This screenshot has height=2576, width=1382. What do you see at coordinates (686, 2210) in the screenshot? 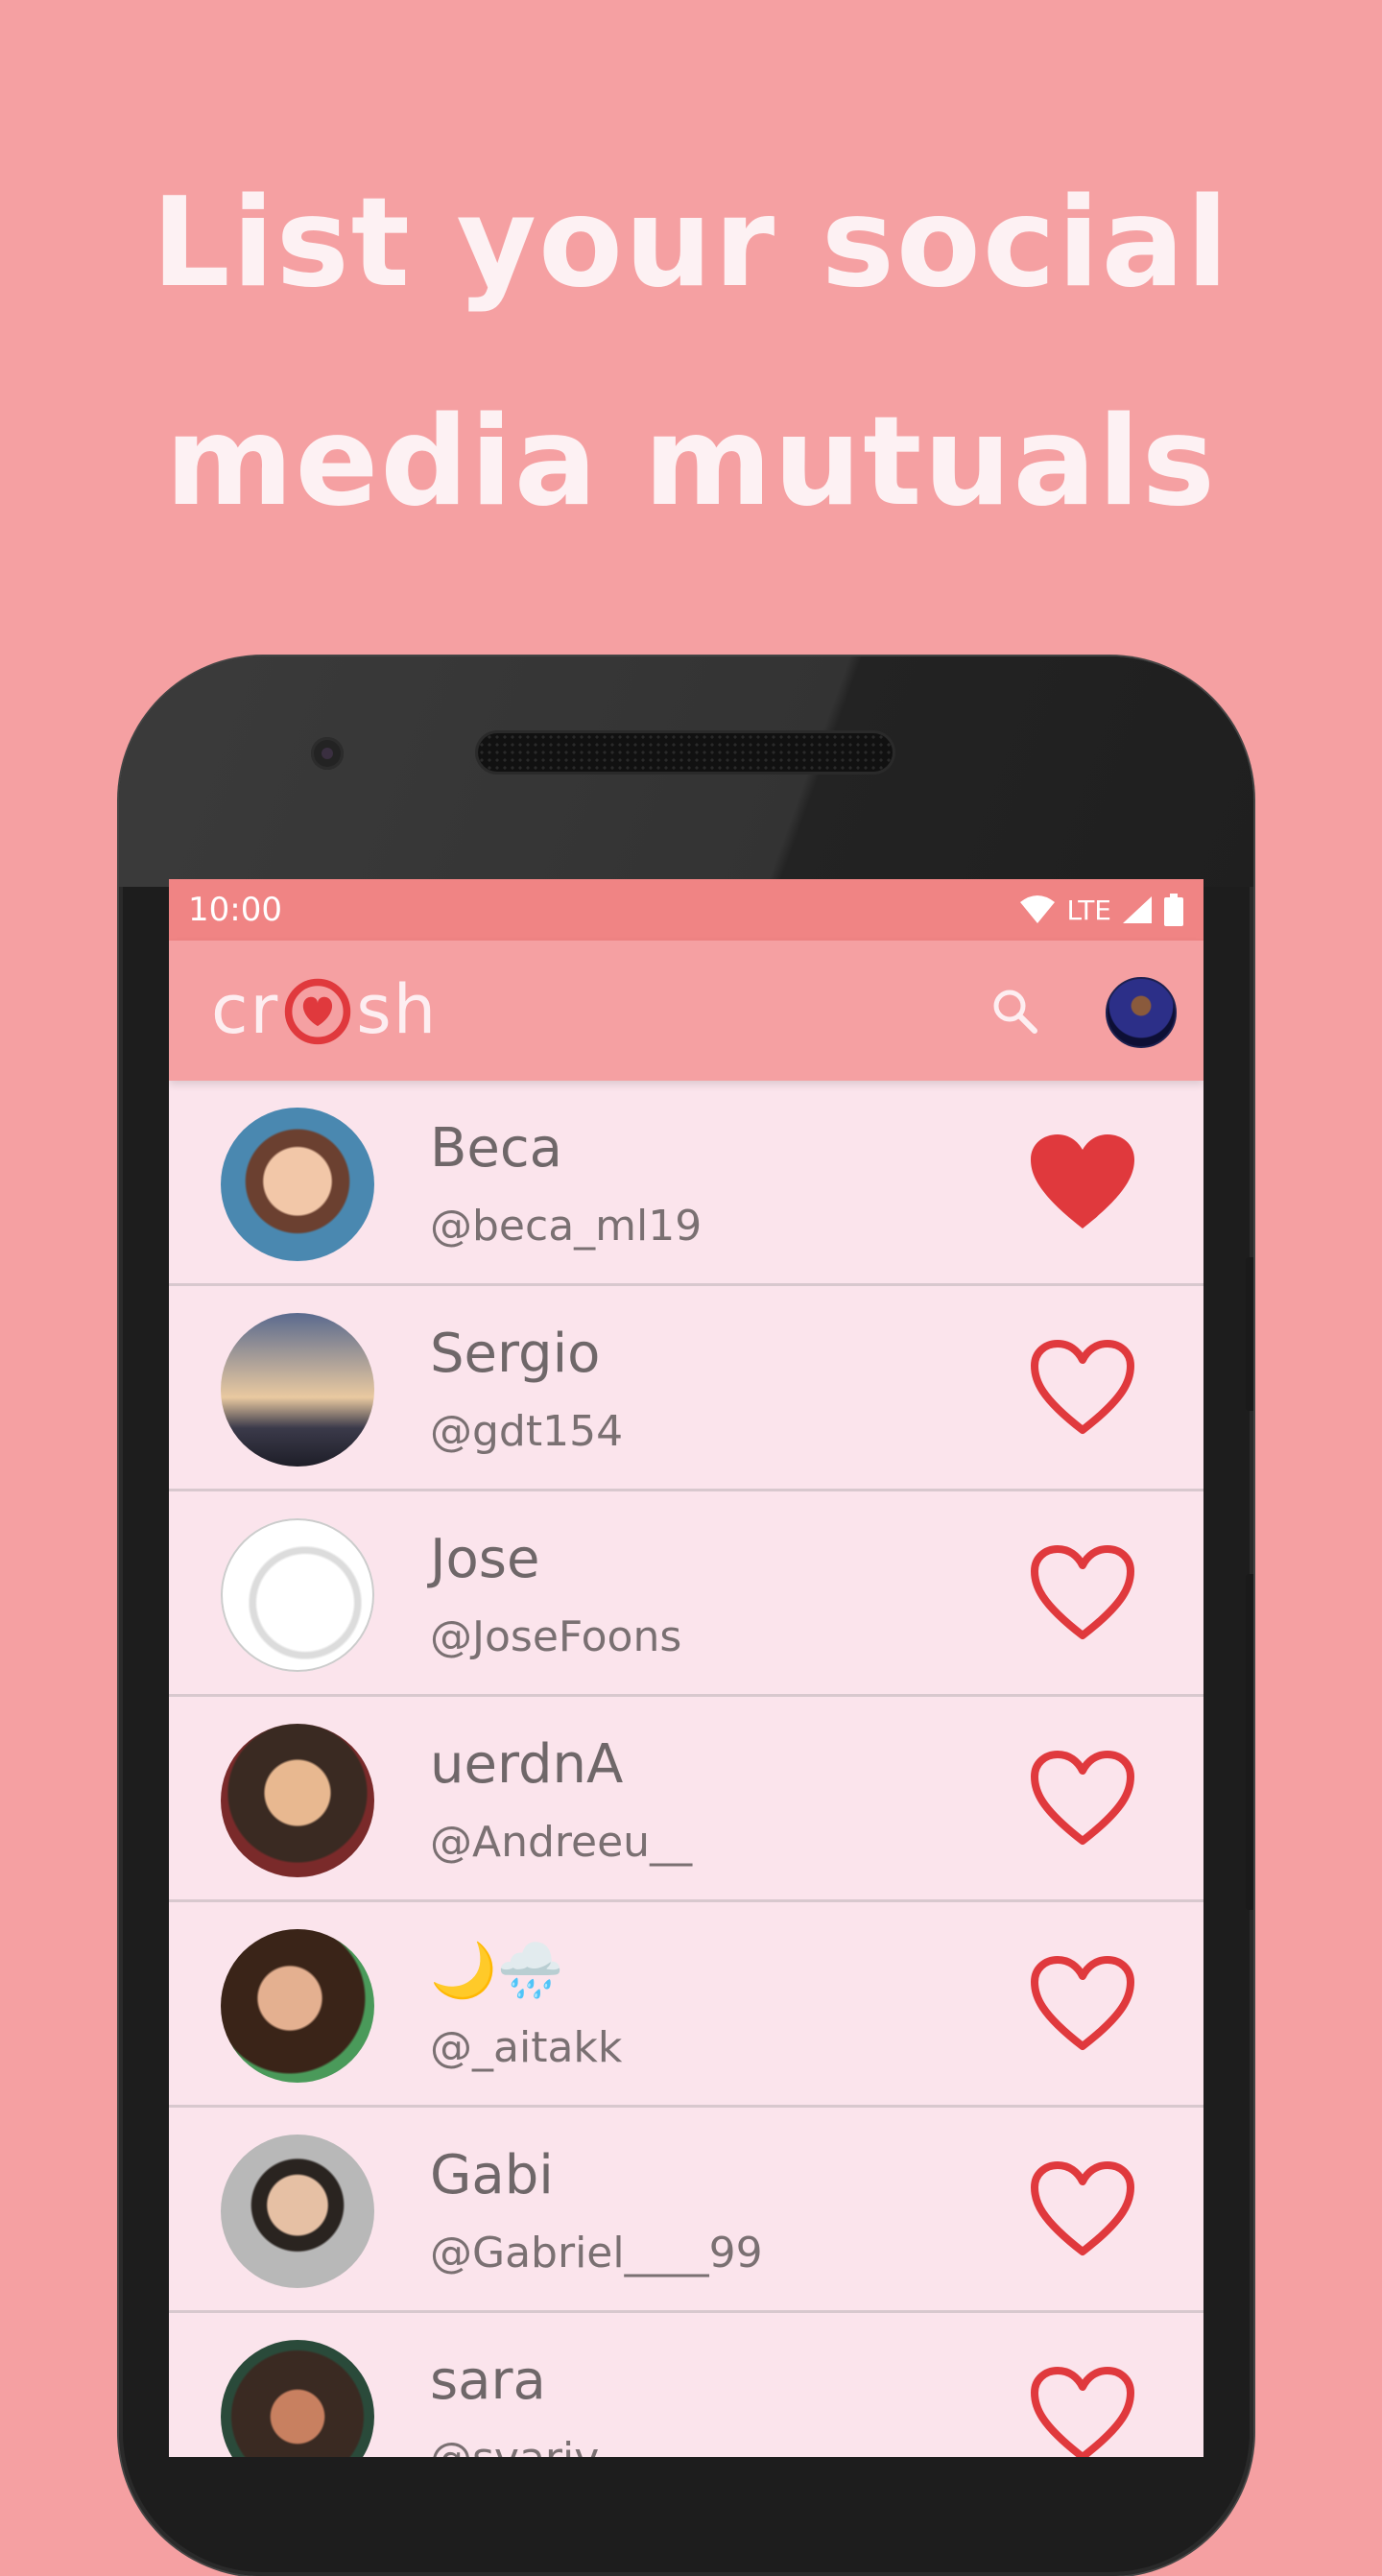
I see `list-item: Gabi @Gabriel____99` at bounding box center [686, 2210].